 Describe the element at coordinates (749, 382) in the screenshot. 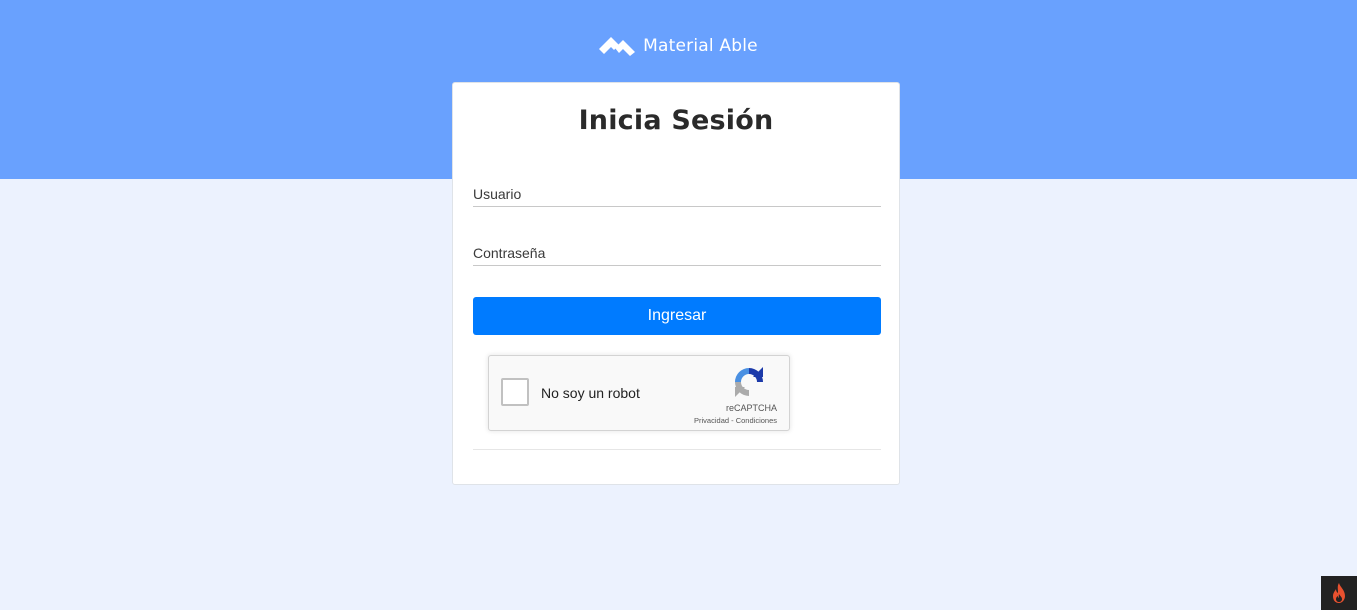

I see `recaptcha-icon` at that location.